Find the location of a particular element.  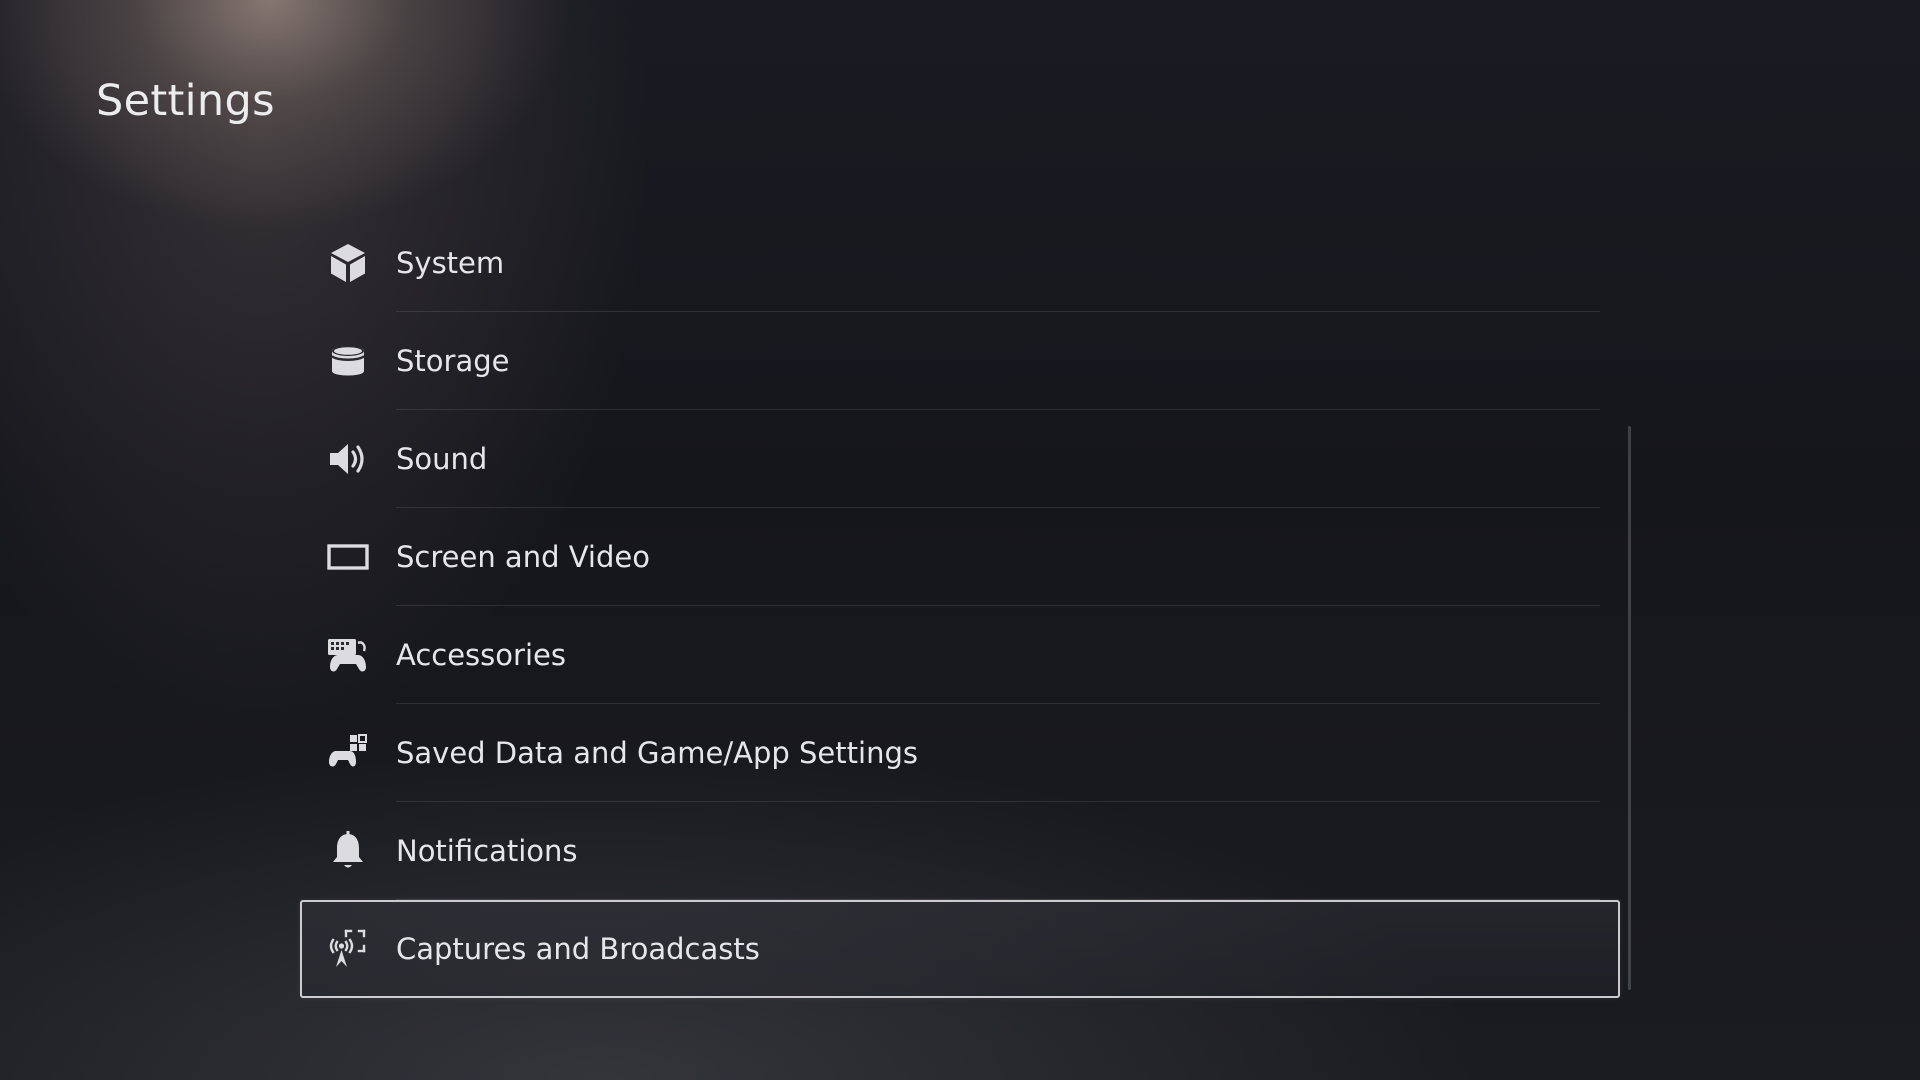

menu-item-label: Notifications is located at coordinates (487, 851).